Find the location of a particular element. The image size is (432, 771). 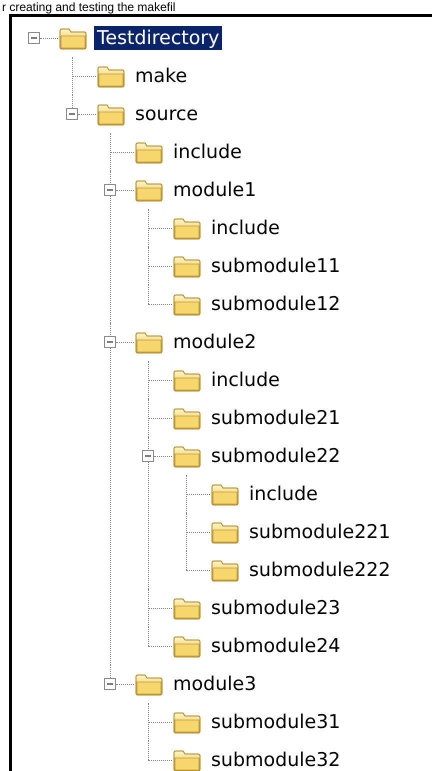

folder-name: module3 is located at coordinates (215, 684).